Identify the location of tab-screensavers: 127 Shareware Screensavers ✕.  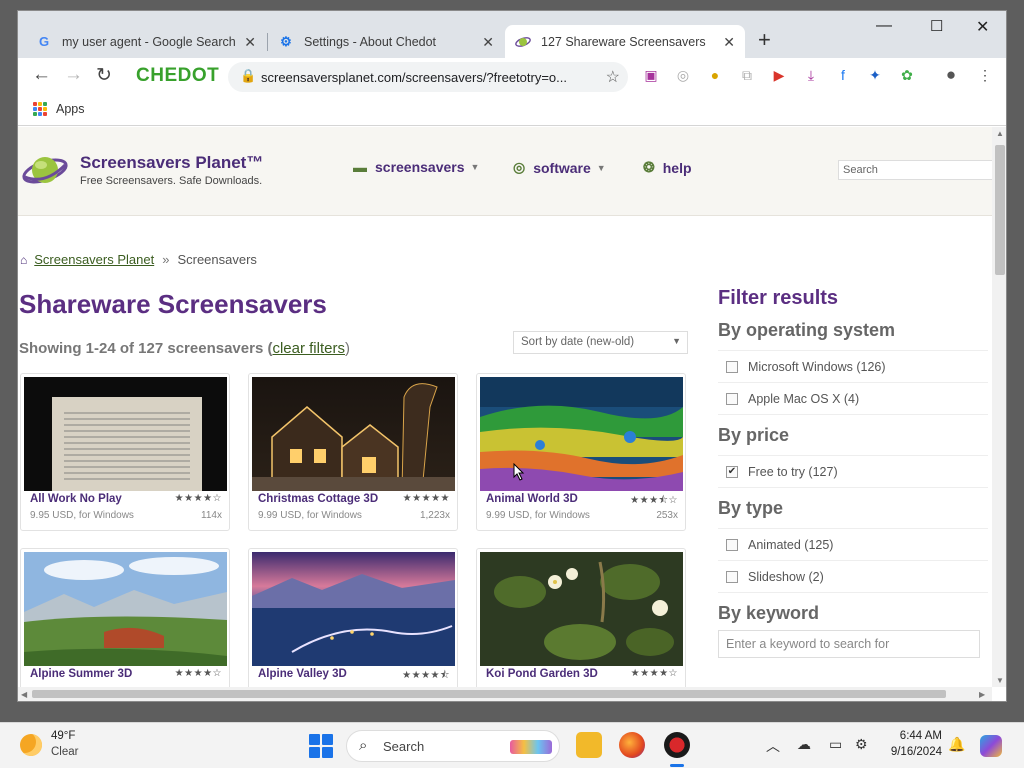
(625, 41).